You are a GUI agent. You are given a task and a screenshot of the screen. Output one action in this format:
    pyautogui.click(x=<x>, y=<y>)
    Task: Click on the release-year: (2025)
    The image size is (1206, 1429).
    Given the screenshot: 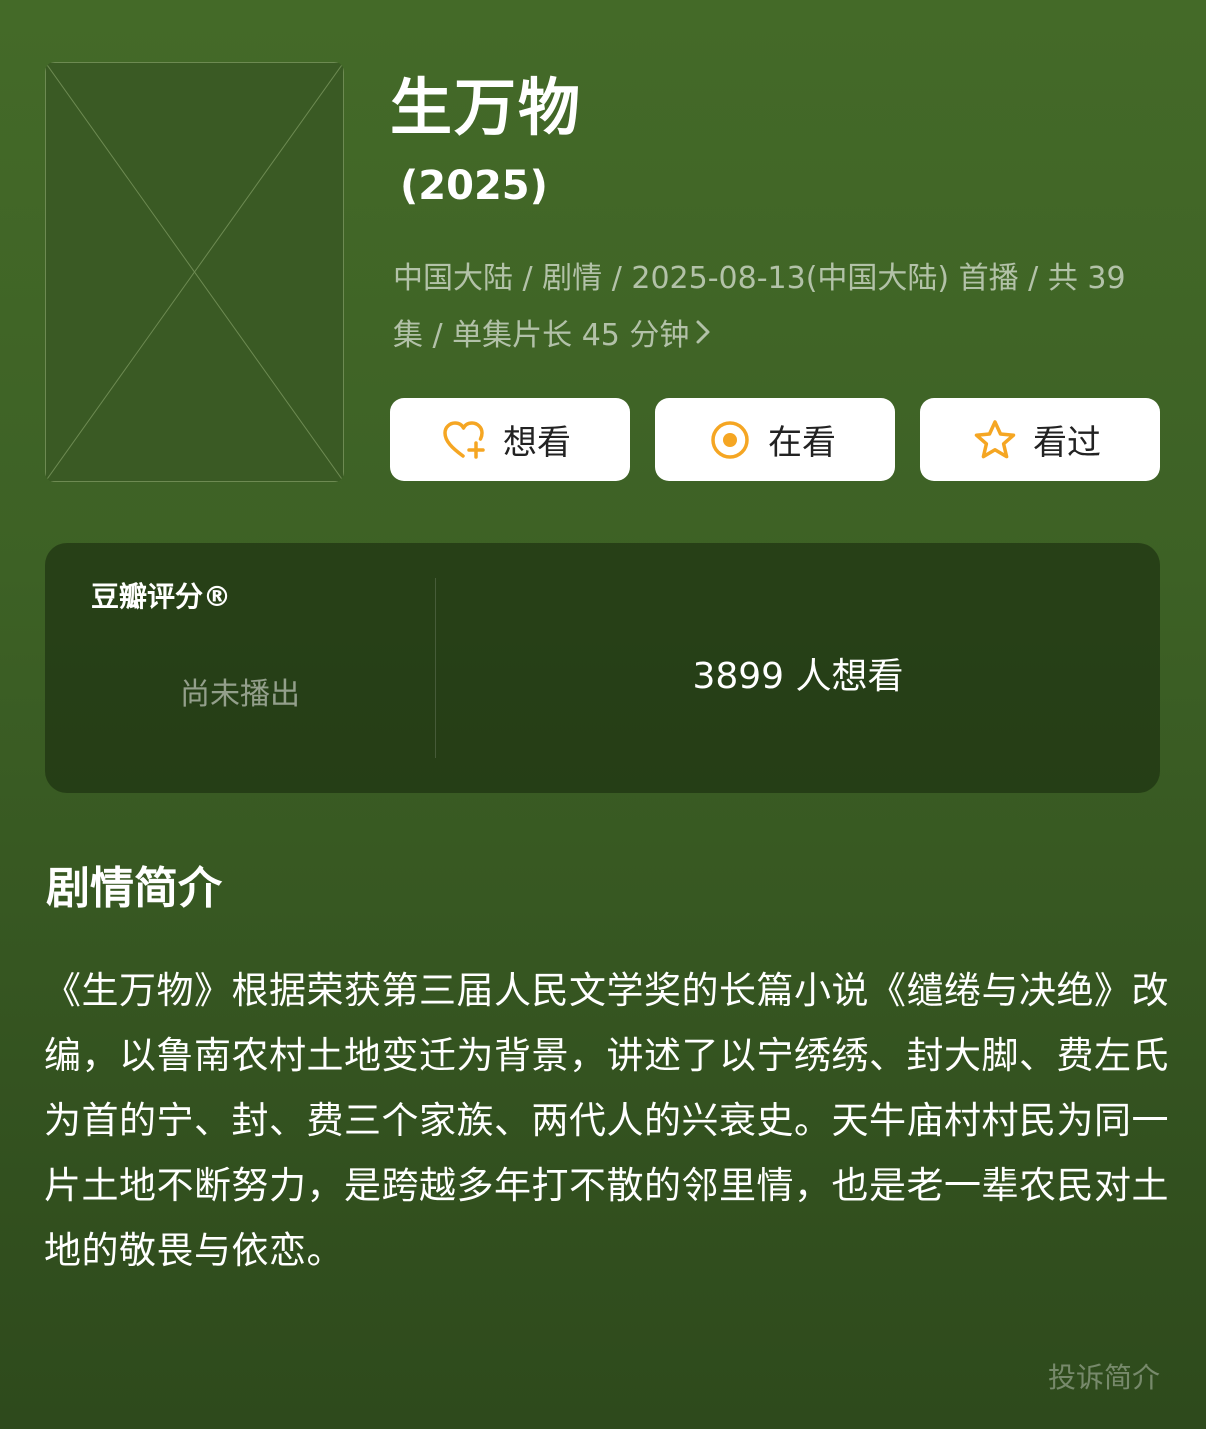 What is the action you would take?
    pyautogui.click(x=474, y=186)
    